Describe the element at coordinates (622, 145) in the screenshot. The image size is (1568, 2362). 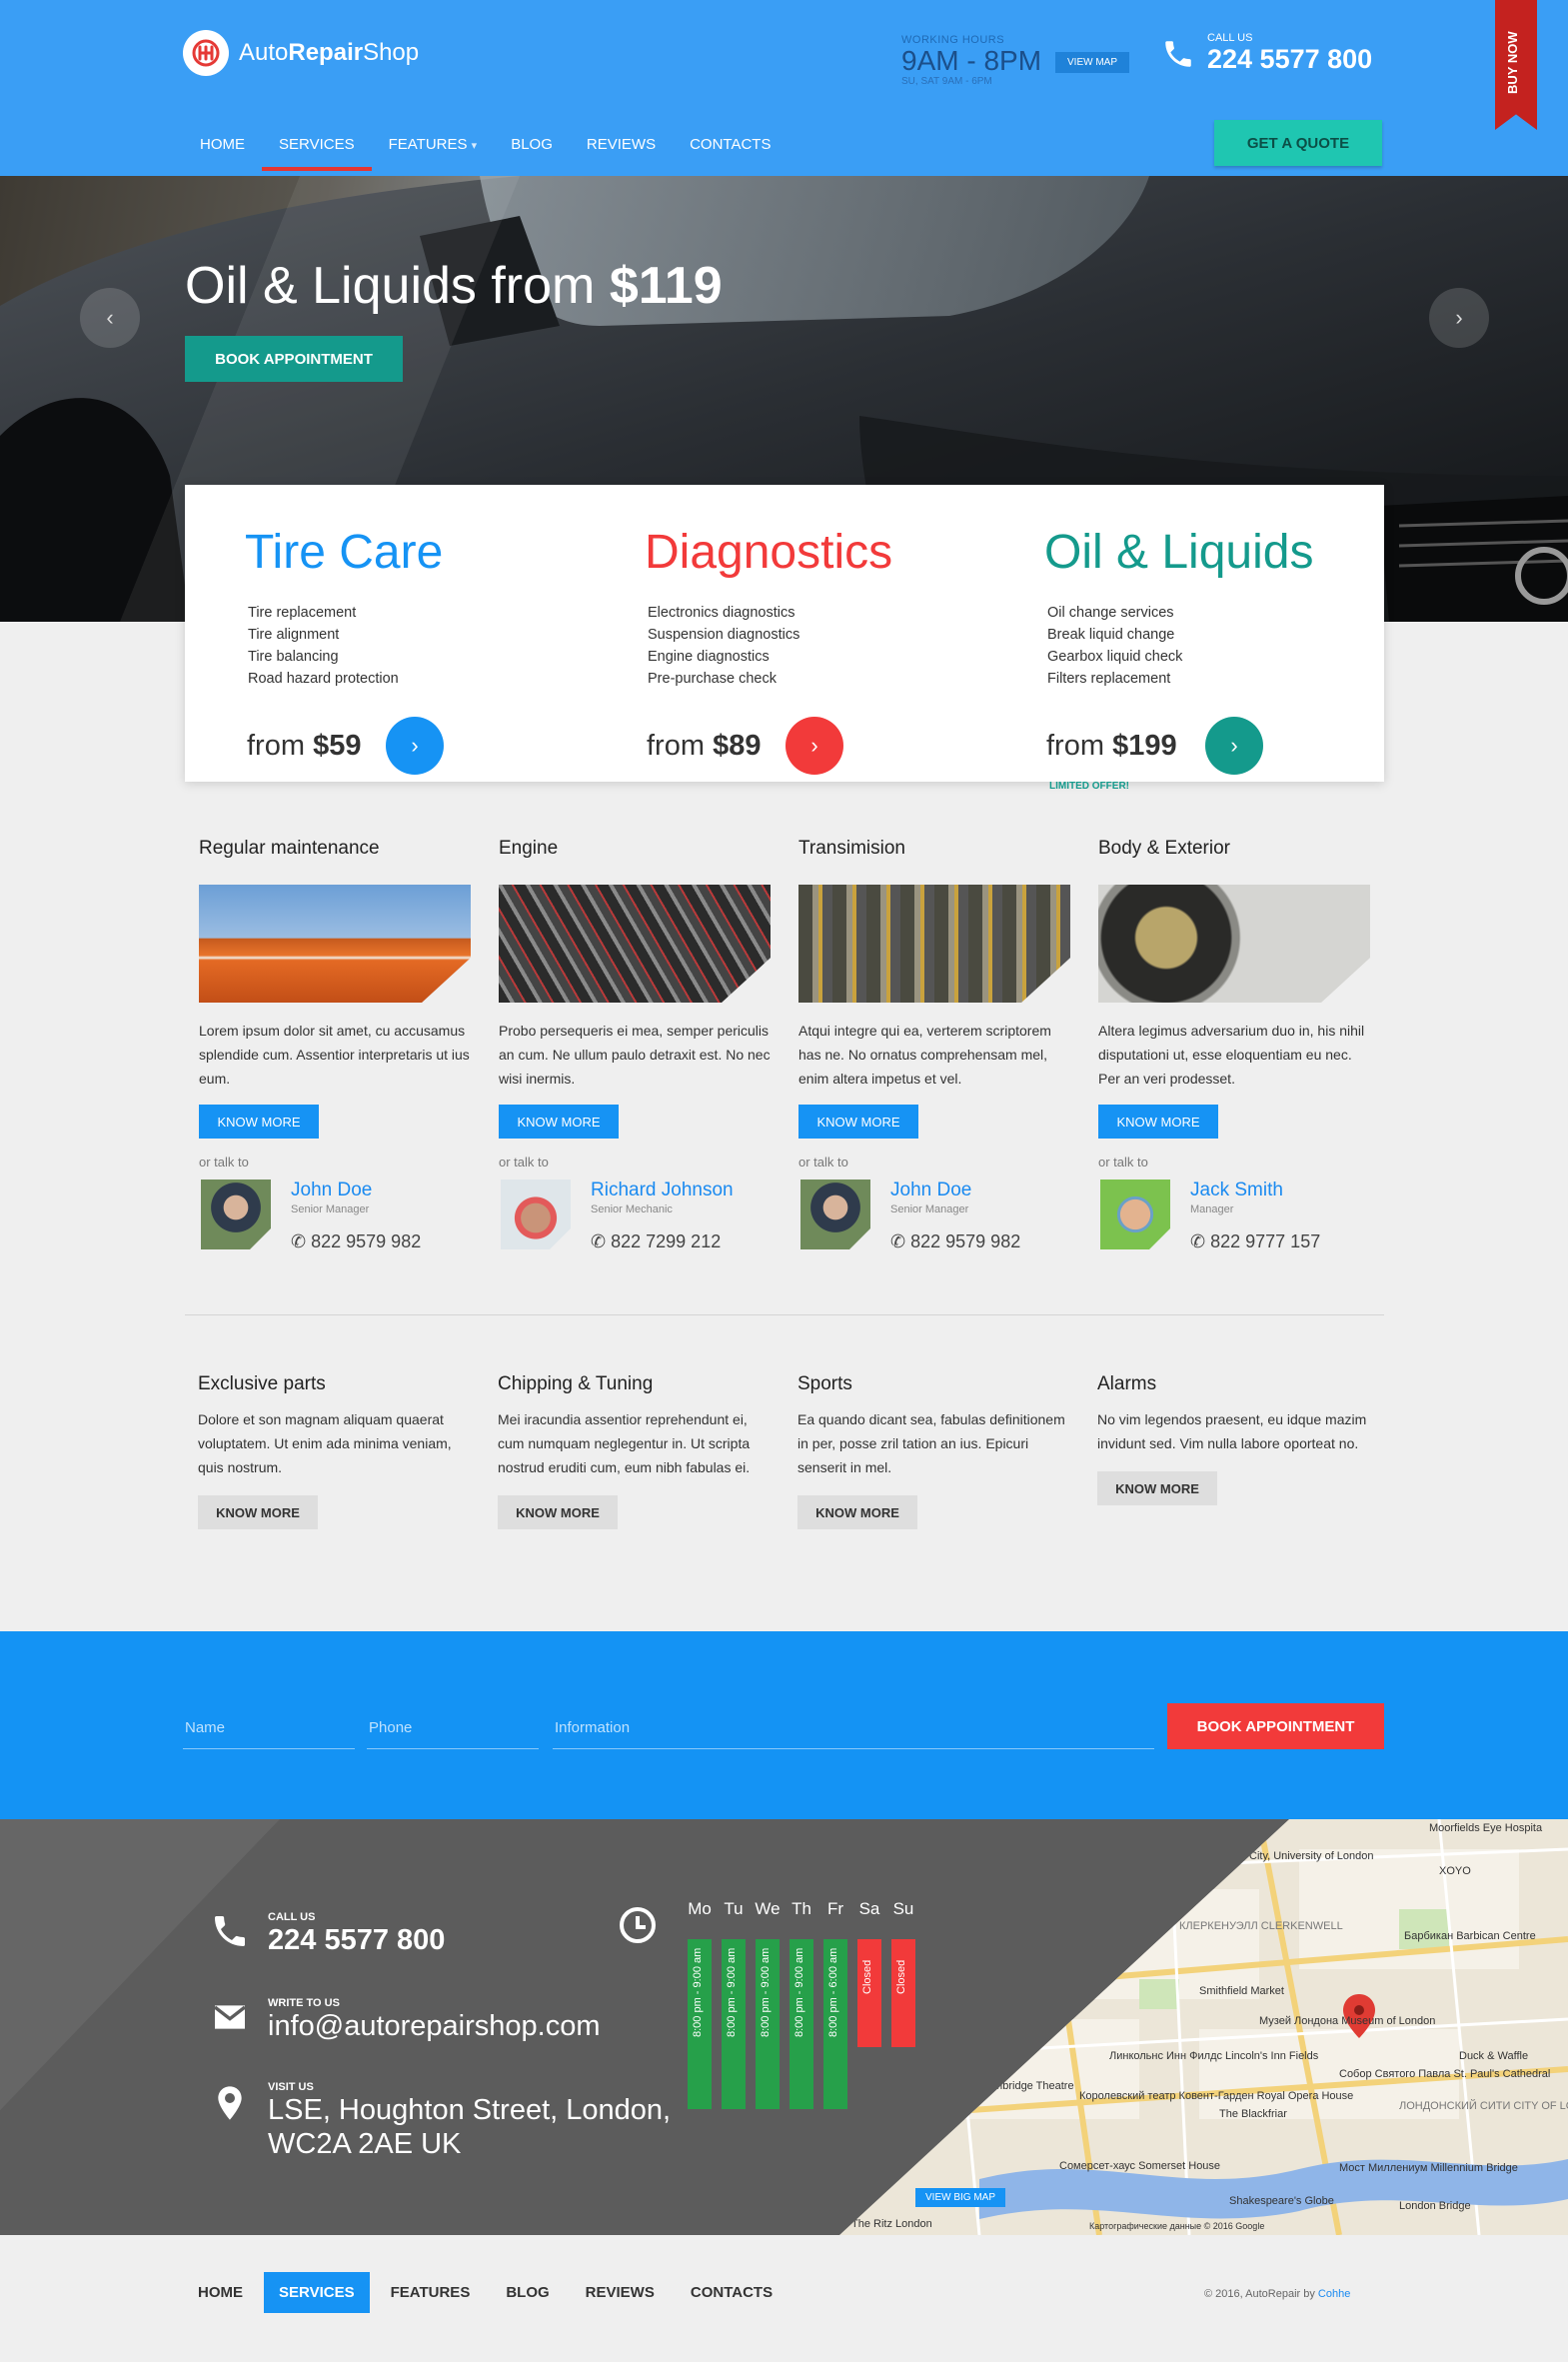
I see `nav-reviews: REVIEWS` at that location.